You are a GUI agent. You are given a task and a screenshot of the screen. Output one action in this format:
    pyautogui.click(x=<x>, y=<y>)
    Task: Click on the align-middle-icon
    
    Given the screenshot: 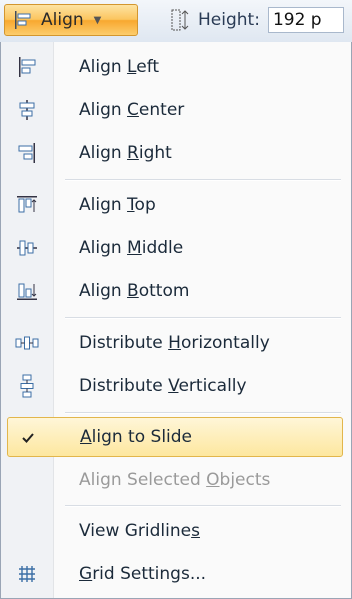 What is the action you would take?
    pyautogui.click(x=27, y=248)
    